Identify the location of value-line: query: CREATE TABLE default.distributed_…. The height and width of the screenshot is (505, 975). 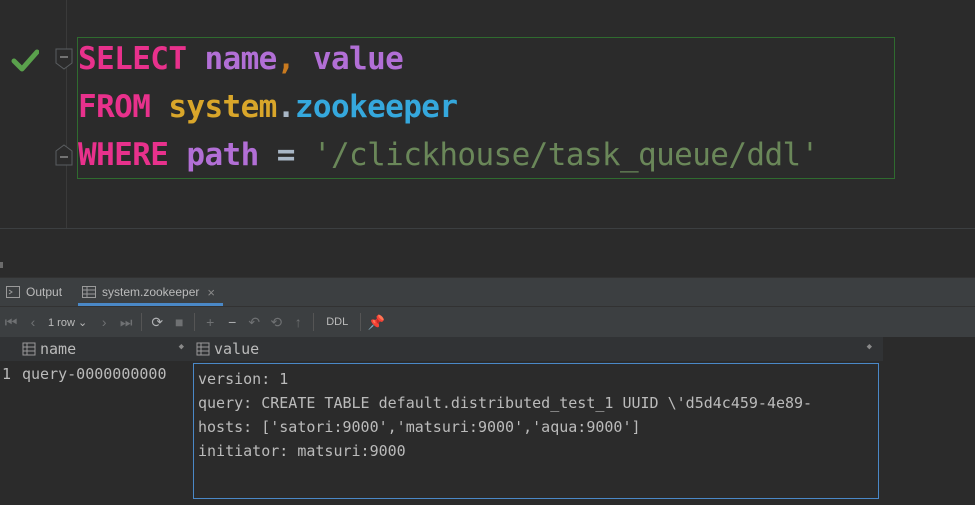
(505, 403).